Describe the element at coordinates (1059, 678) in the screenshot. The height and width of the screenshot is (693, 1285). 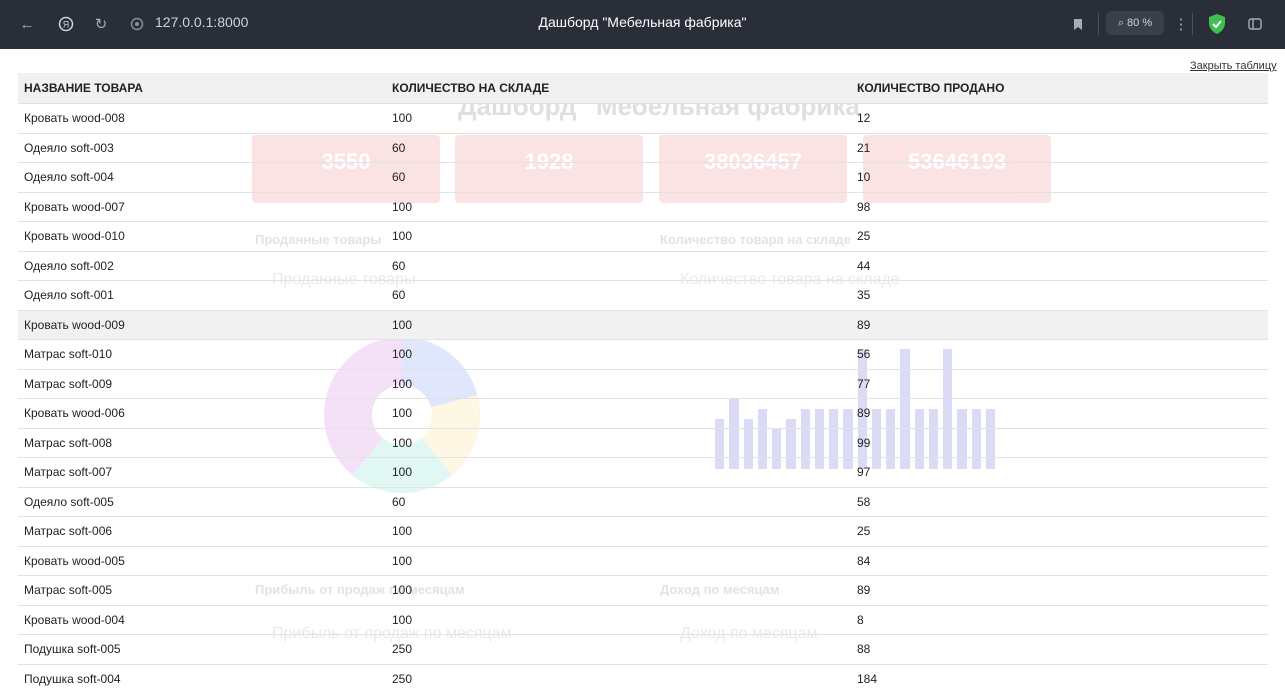
I see `cell-sold-qty: 184` at that location.